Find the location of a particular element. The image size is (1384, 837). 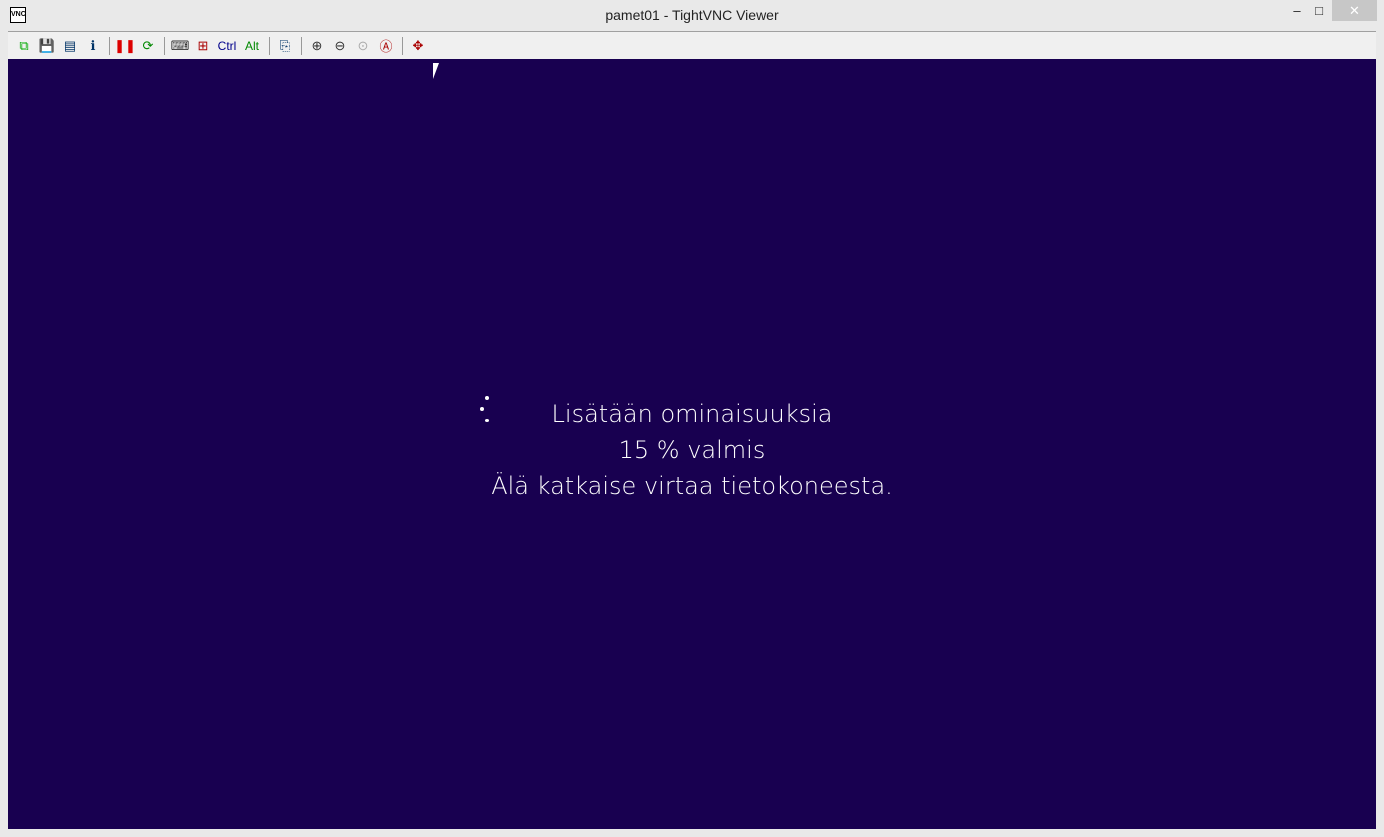

alt-button: Alt is located at coordinates (252, 46).